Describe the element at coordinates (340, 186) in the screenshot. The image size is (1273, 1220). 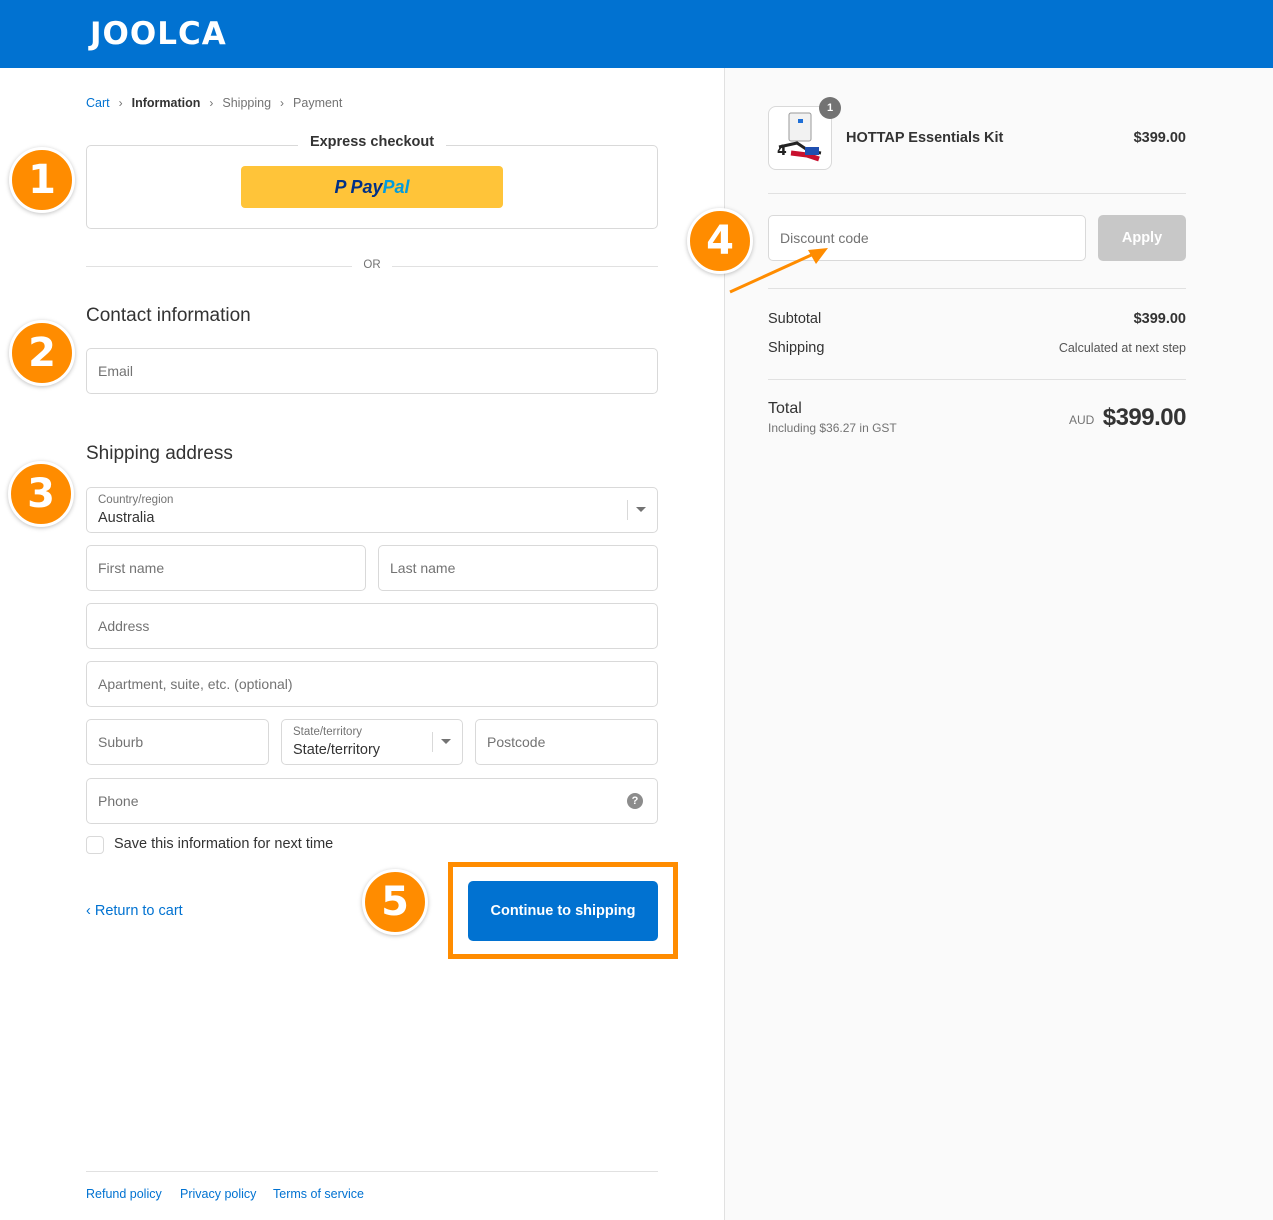
I see `paypal-icon: P` at that location.